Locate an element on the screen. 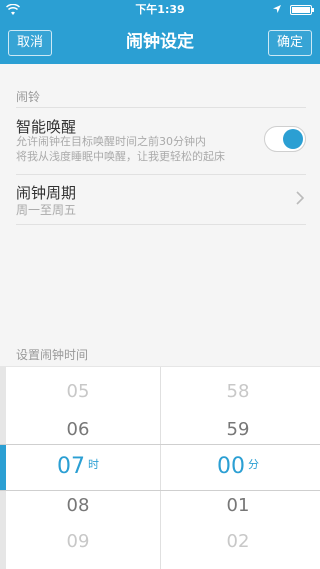  minute-selected-value: 00 is located at coordinates (231, 466).